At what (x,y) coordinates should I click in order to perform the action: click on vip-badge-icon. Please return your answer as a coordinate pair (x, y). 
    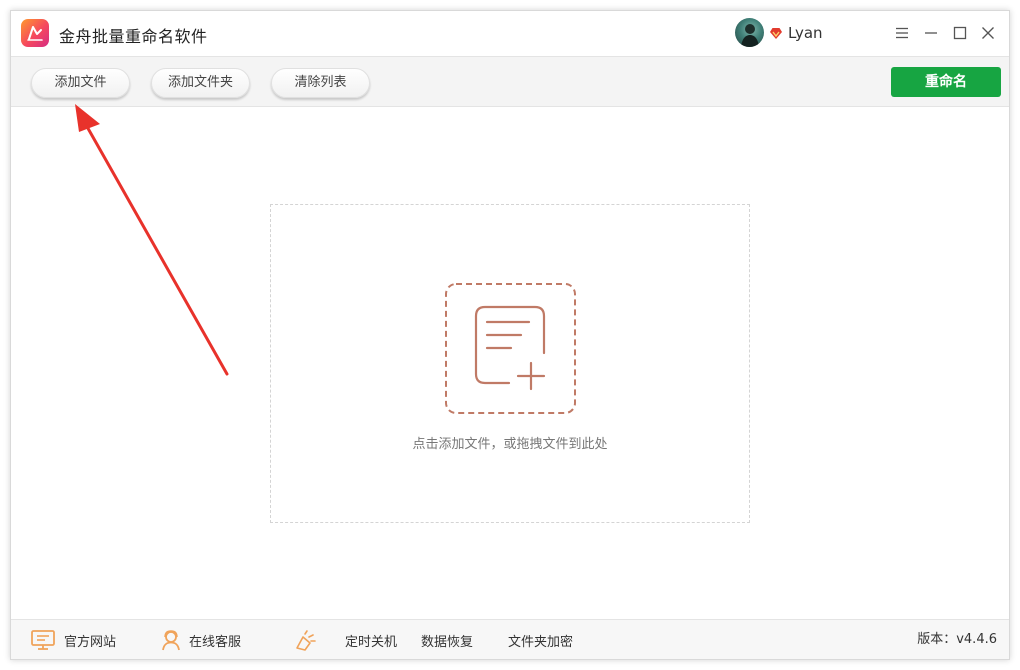
    Looking at the image, I should click on (776, 33).